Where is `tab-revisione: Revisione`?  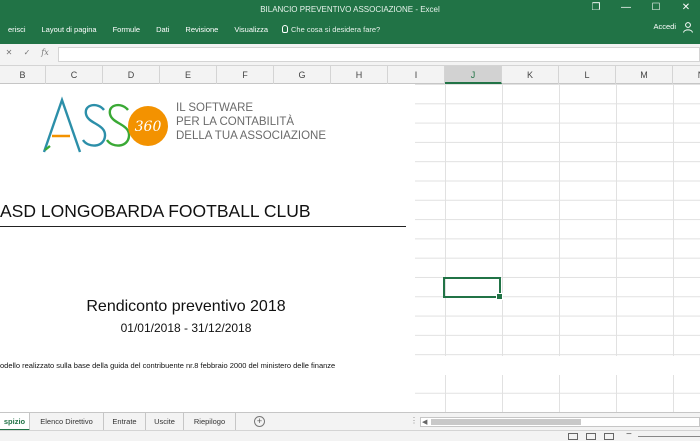 tab-revisione: Revisione is located at coordinates (201, 29).